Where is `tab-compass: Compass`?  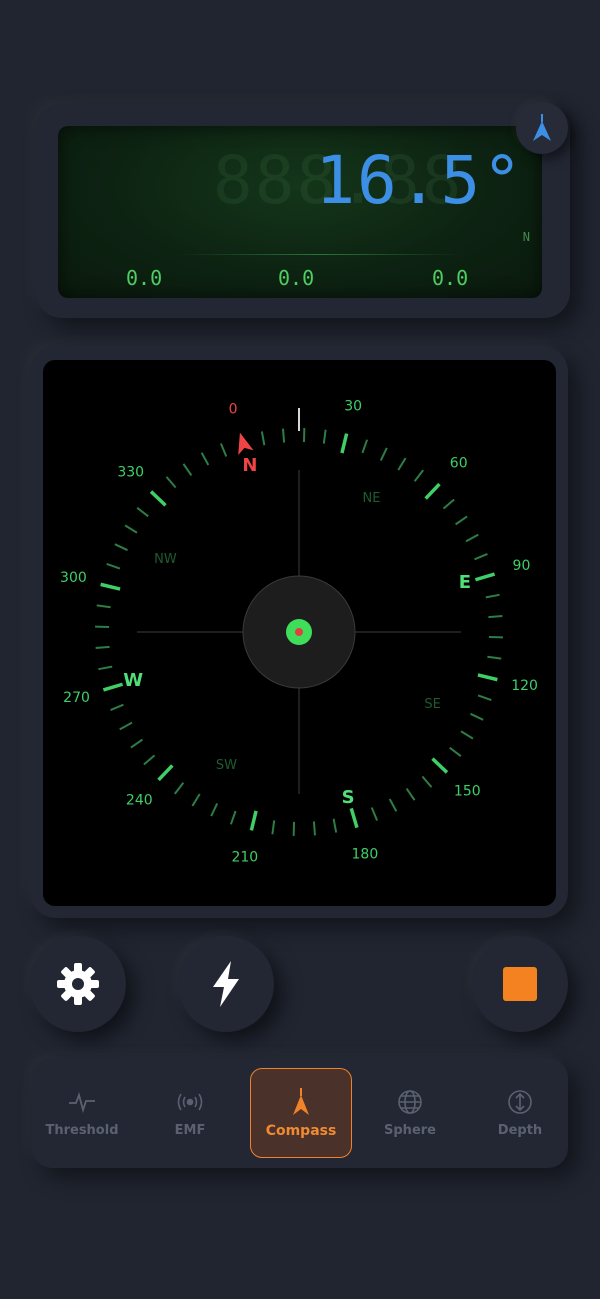 tab-compass: Compass is located at coordinates (301, 1113).